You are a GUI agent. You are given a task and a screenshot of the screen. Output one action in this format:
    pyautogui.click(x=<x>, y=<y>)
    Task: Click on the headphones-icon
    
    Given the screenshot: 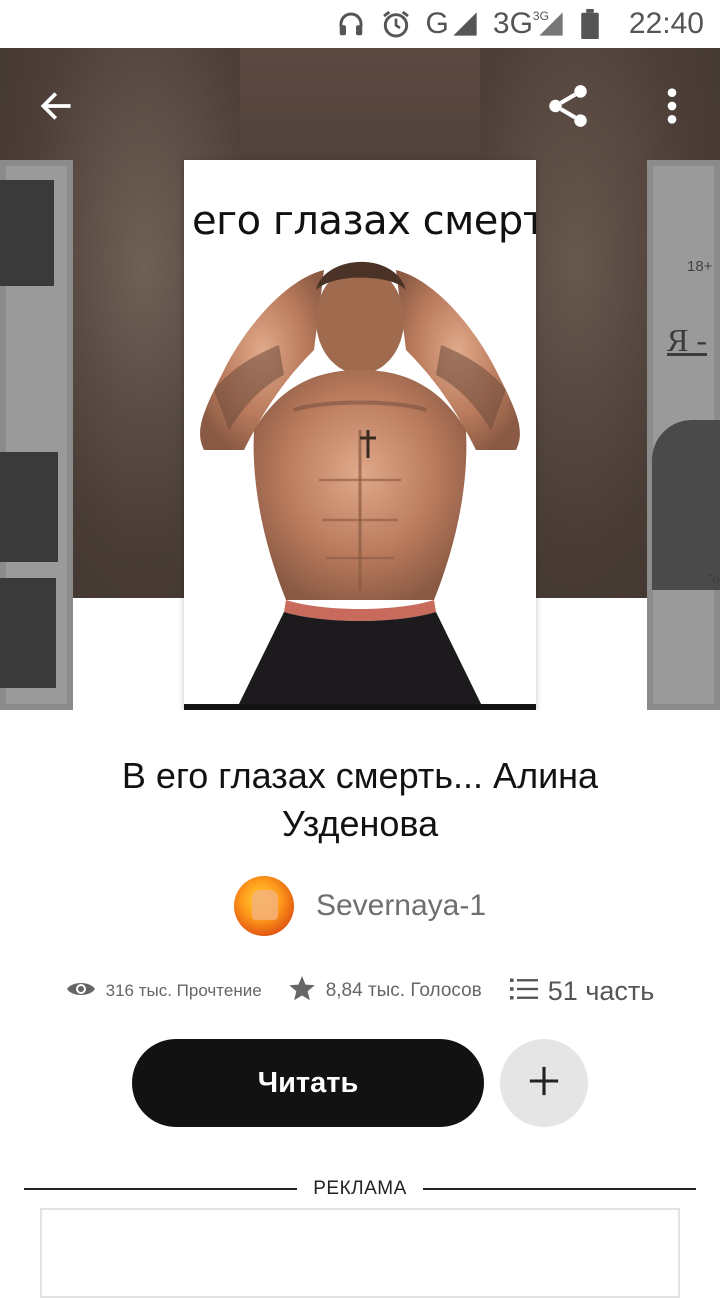 What is the action you would take?
    pyautogui.click(x=351, y=24)
    